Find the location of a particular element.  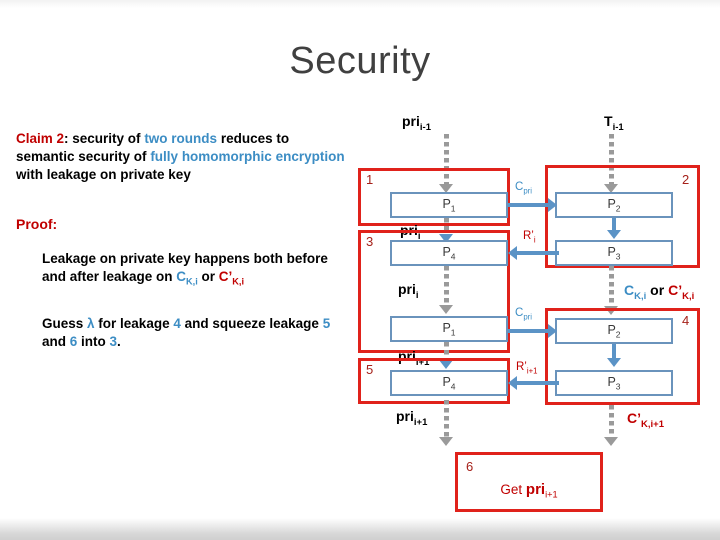

final-output-label: Get prii+1 is located at coordinates (529, 490).